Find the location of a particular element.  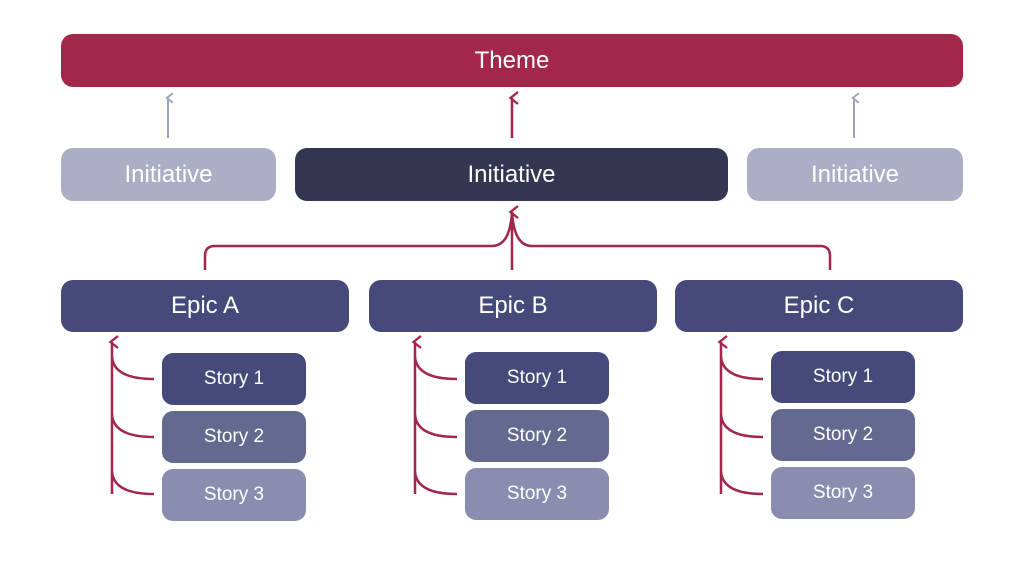

initiative-node-center: Initiative is located at coordinates (511, 174).